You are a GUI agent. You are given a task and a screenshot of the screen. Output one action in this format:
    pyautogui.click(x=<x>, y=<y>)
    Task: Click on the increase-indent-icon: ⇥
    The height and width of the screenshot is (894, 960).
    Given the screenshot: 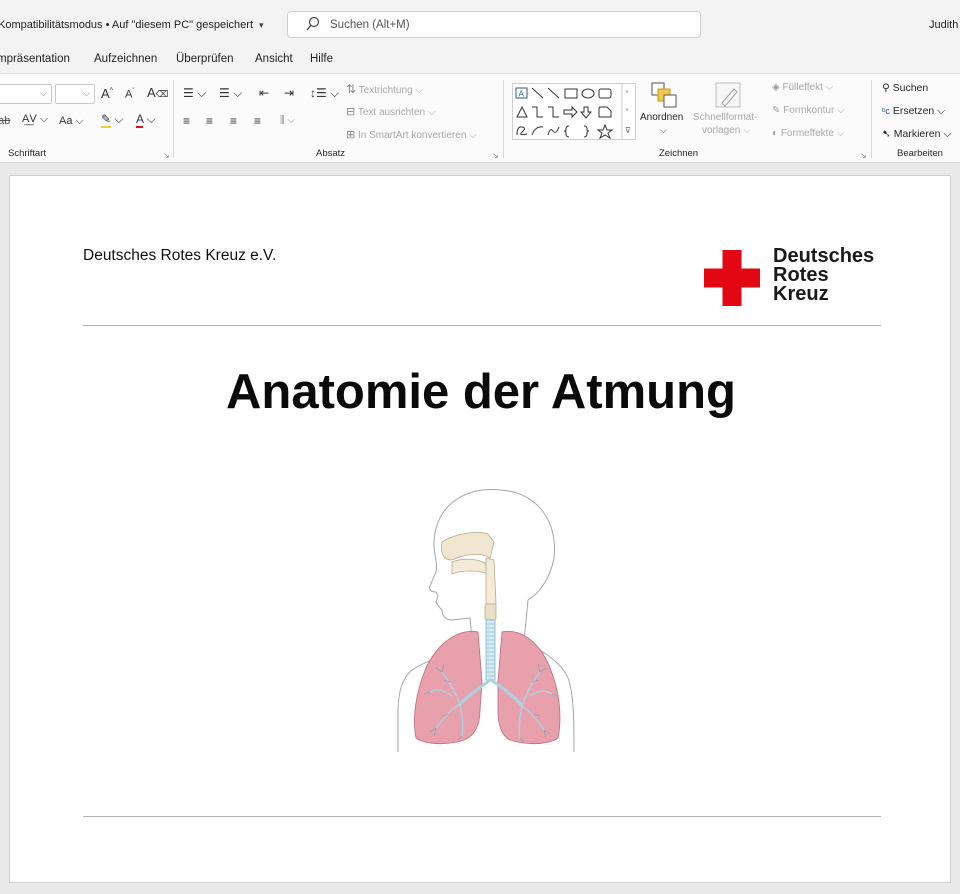 What is the action you would take?
    pyautogui.click(x=289, y=93)
    